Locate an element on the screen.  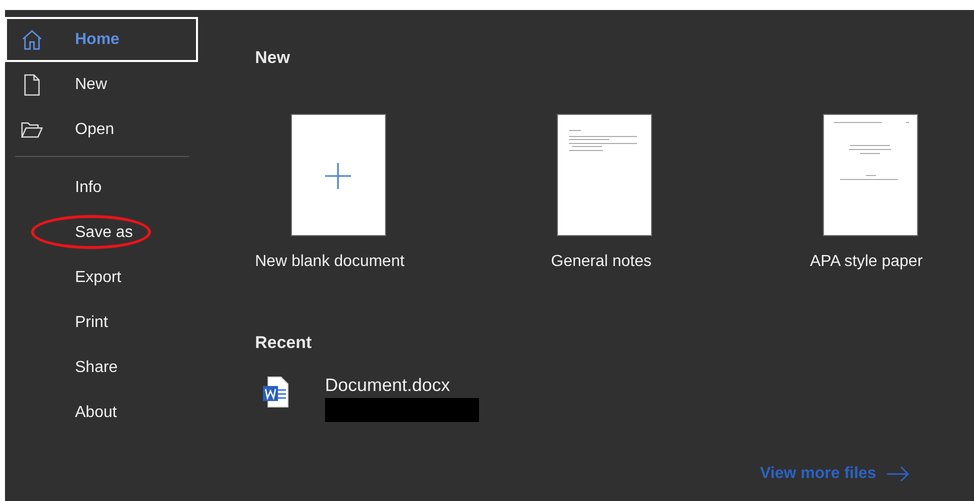
sidebar-item: About is located at coordinates (101, 412).